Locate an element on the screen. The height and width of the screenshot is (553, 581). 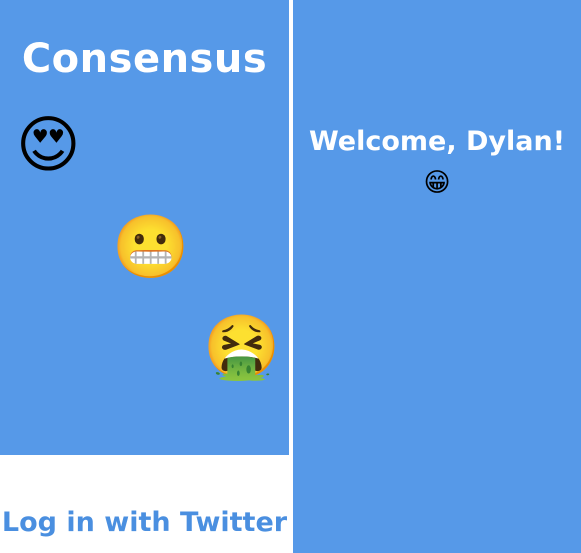
grimacing-emoji-icon: 😬 is located at coordinates (151, 246).